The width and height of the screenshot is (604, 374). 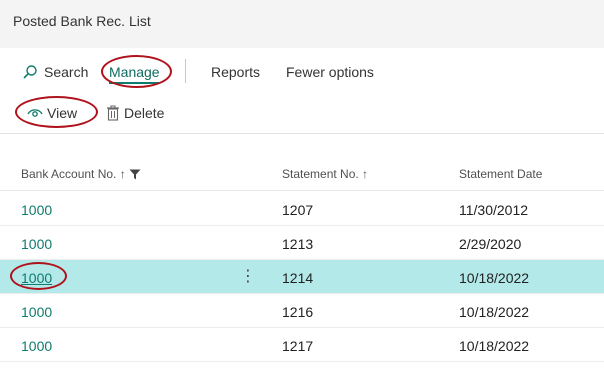 What do you see at coordinates (298, 346) in the screenshot?
I see `statement-no-cell: 1217` at bounding box center [298, 346].